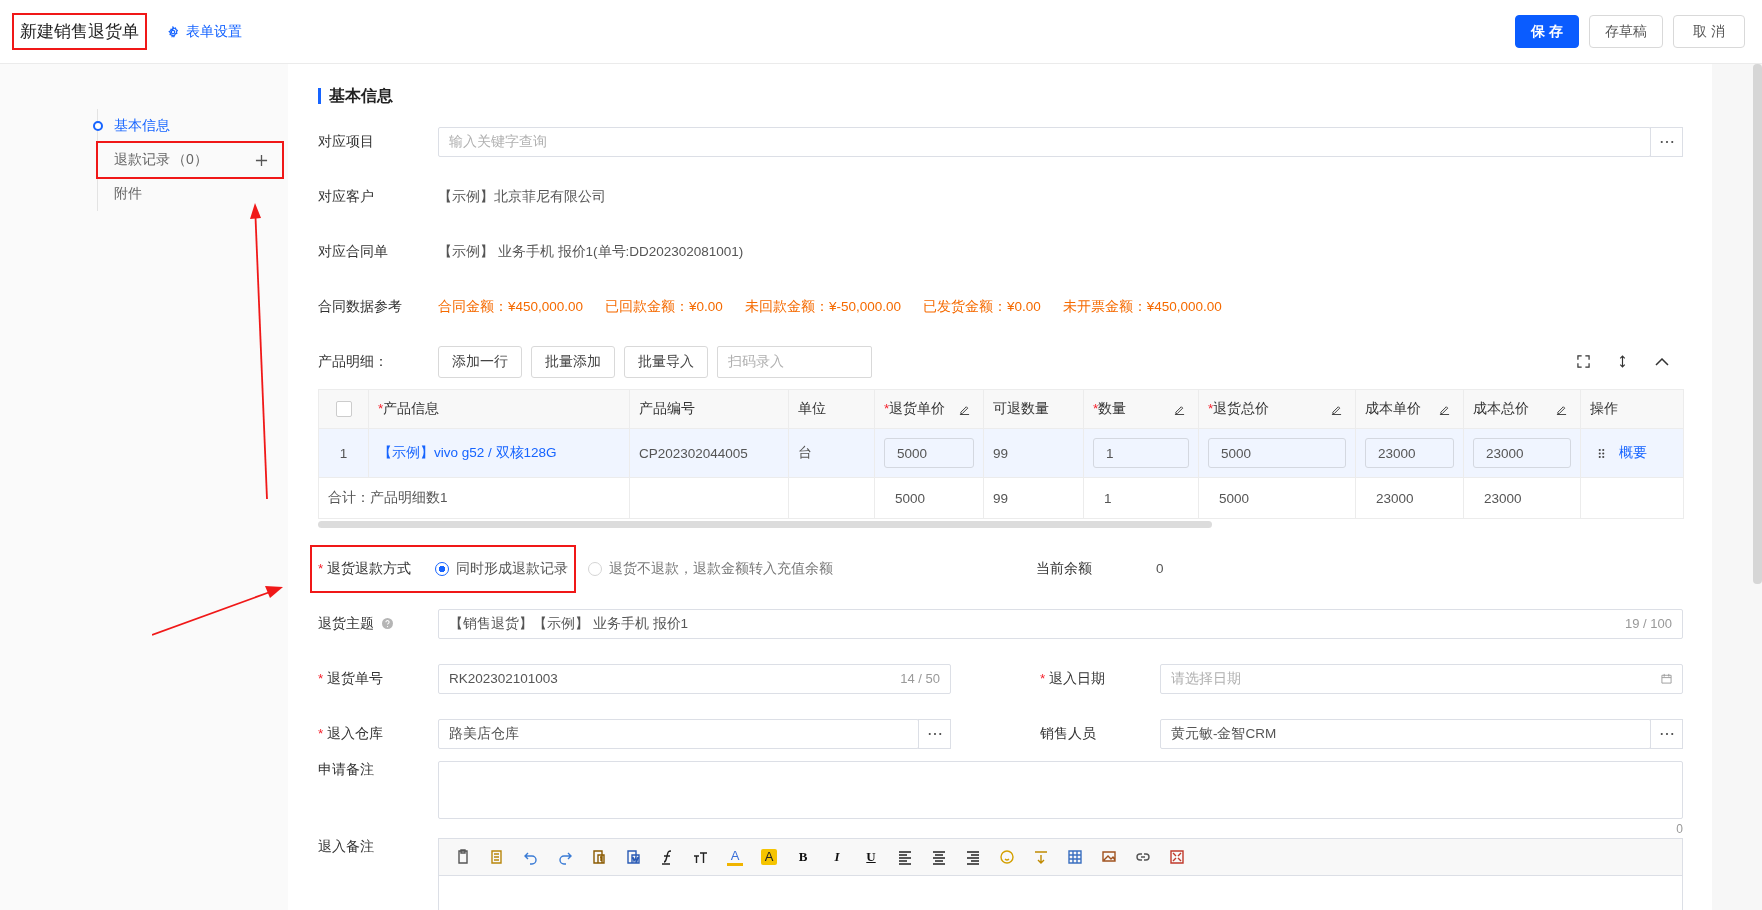  I want to click on sidebar-item: 退款记录（0）, so click(190, 160).